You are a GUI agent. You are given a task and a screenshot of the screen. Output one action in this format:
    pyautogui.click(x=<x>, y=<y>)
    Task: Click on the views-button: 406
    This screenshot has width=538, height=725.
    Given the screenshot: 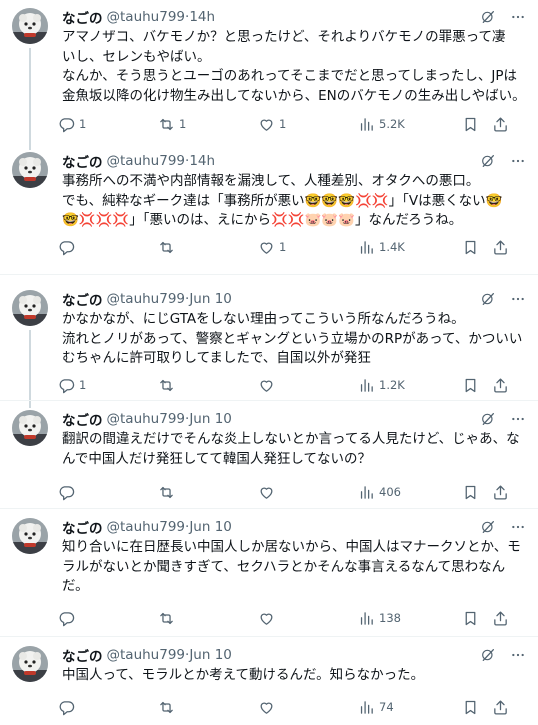 What is the action you would take?
    pyautogui.click(x=410, y=492)
    